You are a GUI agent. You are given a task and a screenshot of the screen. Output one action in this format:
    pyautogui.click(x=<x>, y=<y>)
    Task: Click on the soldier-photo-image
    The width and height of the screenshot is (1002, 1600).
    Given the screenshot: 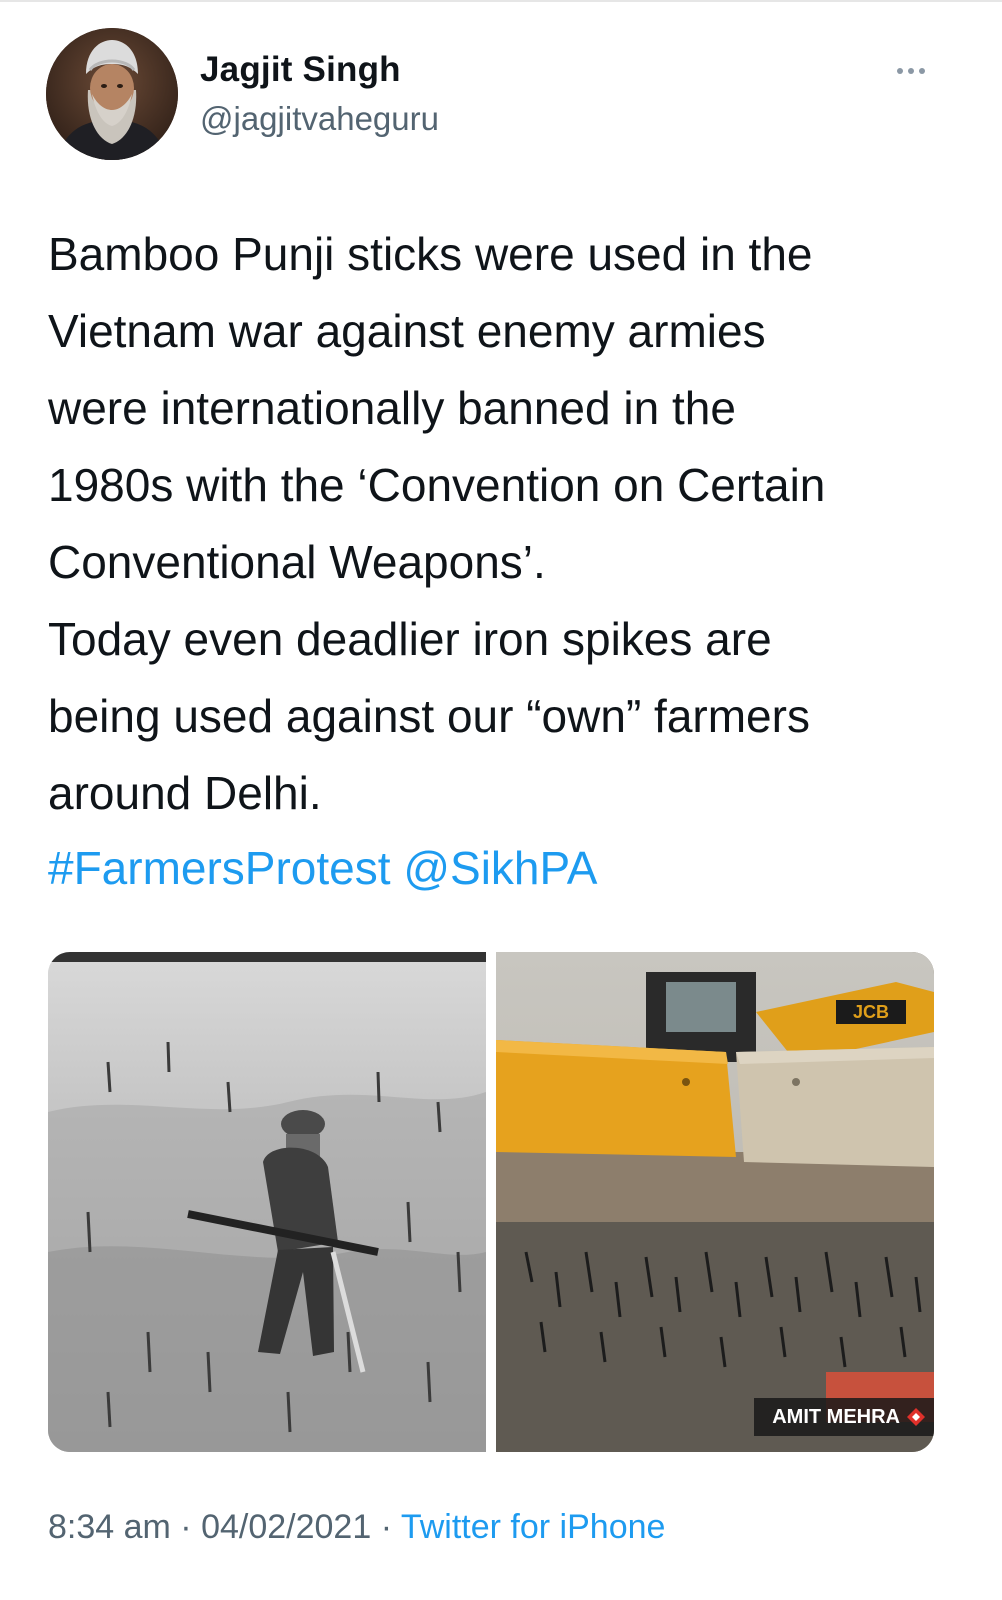 What is the action you would take?
    pyautogui.click(x=267, y=1202)
    